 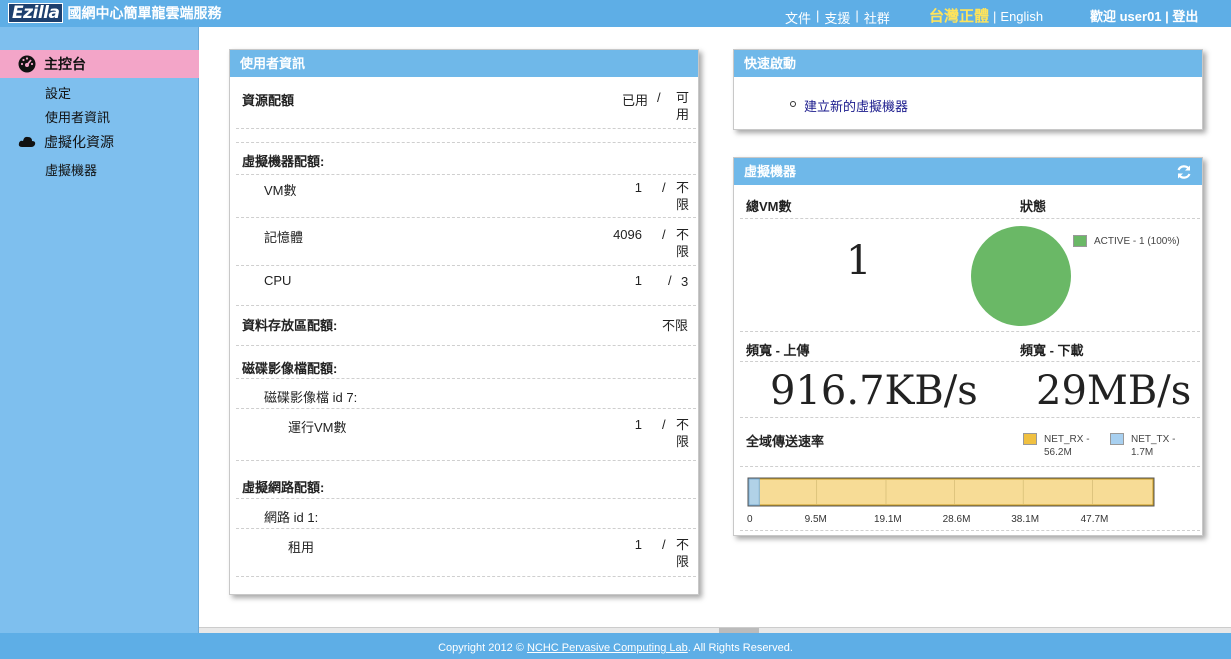 What do you see at coordinates (278, 280) in the screenshot?
I see `cpu-label: CPU` at bounding box center [278, 280].